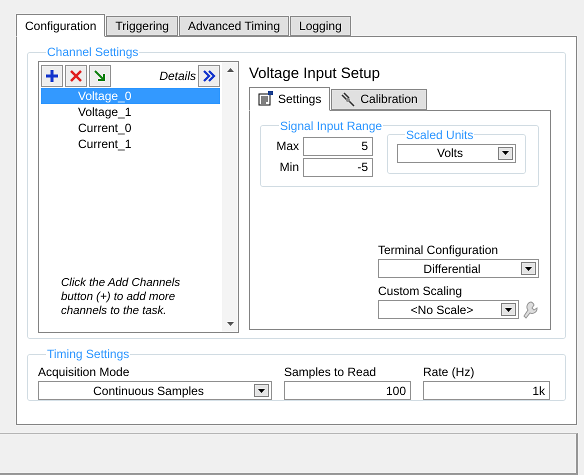 The width and height of the screenshot is (584, 475). I want to click on plus-icon, so click(52, 76).